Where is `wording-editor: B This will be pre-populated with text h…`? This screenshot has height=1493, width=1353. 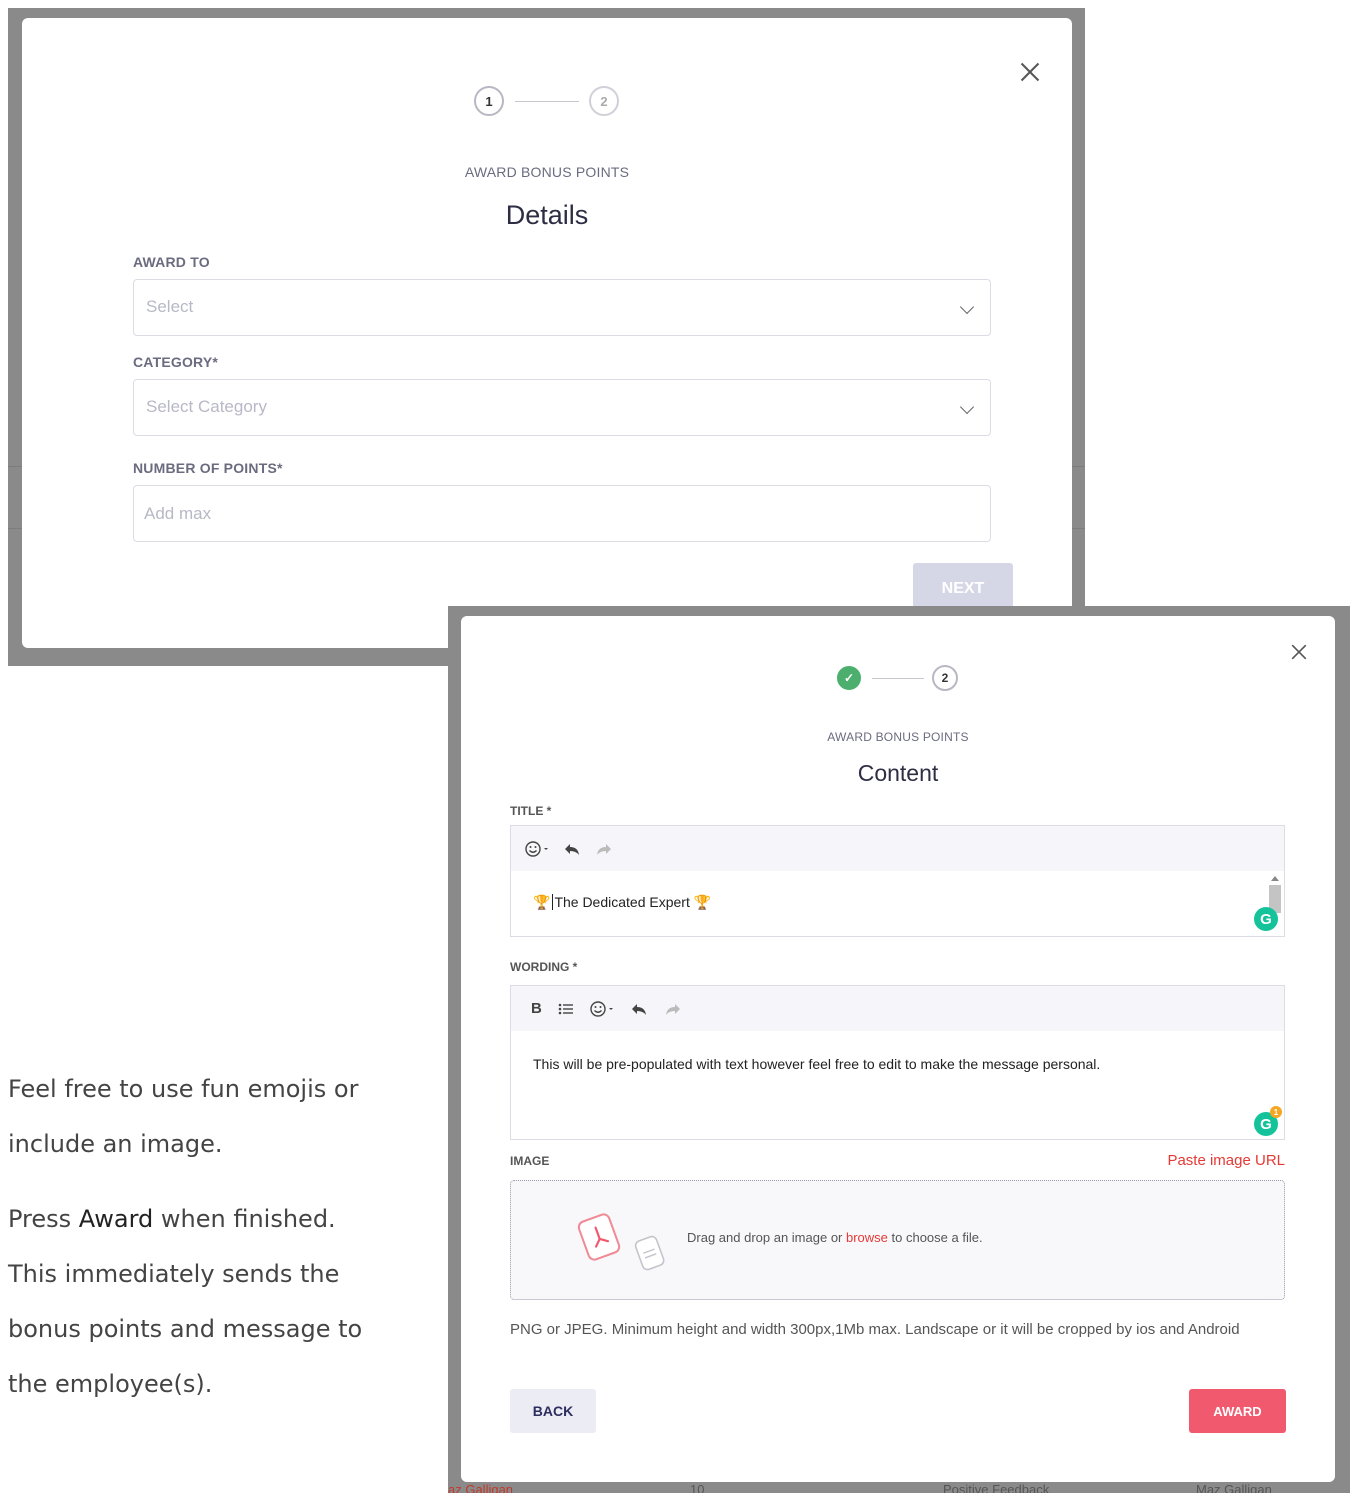 wording-editor: B This will be pre-populated with text h… is located at coordinates (897, 1062).